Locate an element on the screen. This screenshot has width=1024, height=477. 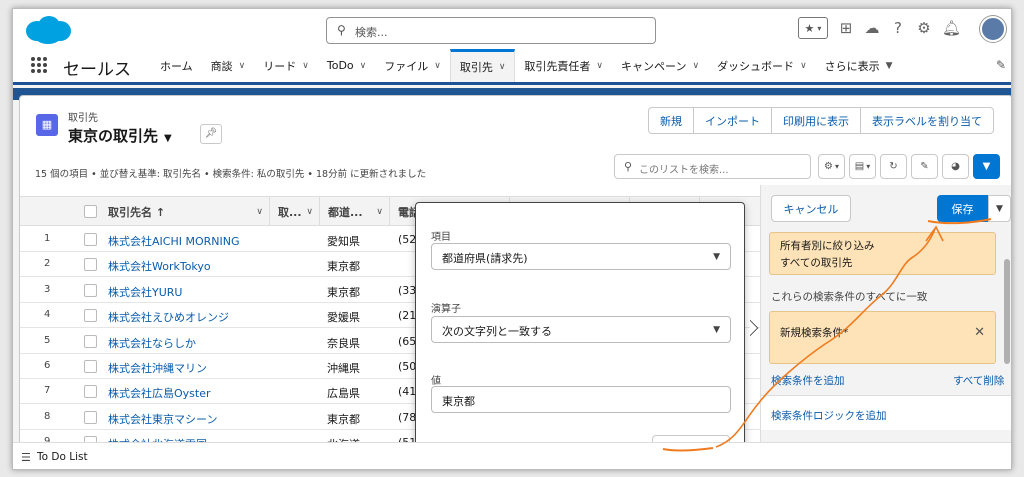
value-input: 東京都 is located at coordinates (581, 399).